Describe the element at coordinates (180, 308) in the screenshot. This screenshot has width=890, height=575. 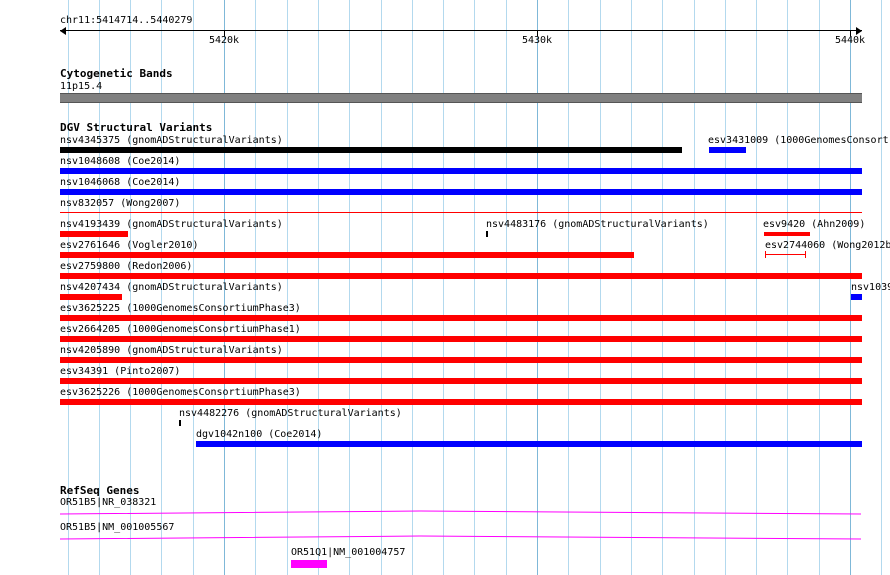
I see `variant-label: esv3625225 (1000GenomesConsortiumPhase3)` at that location.